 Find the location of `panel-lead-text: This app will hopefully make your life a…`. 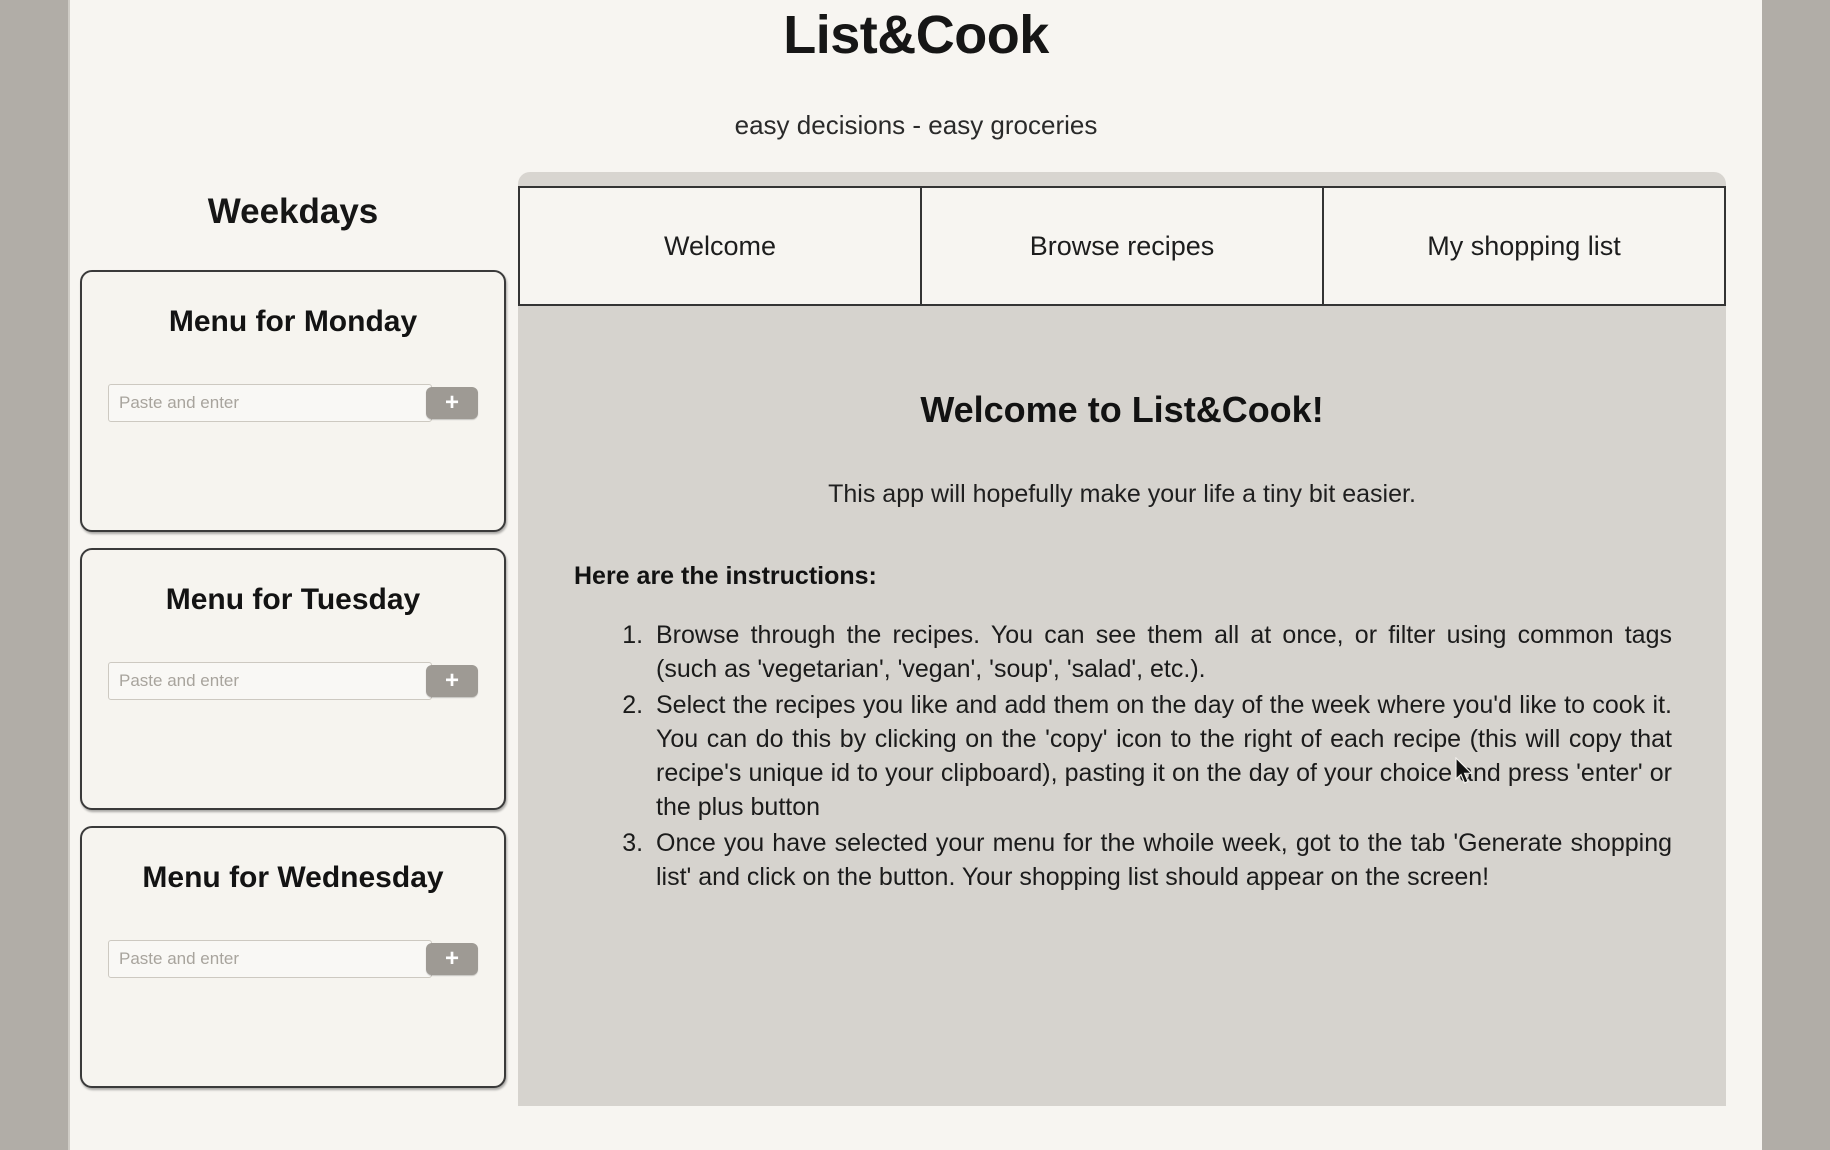

panel-lead-text: This app will hopefully make your life a… is located at coordinates (1122, 494).